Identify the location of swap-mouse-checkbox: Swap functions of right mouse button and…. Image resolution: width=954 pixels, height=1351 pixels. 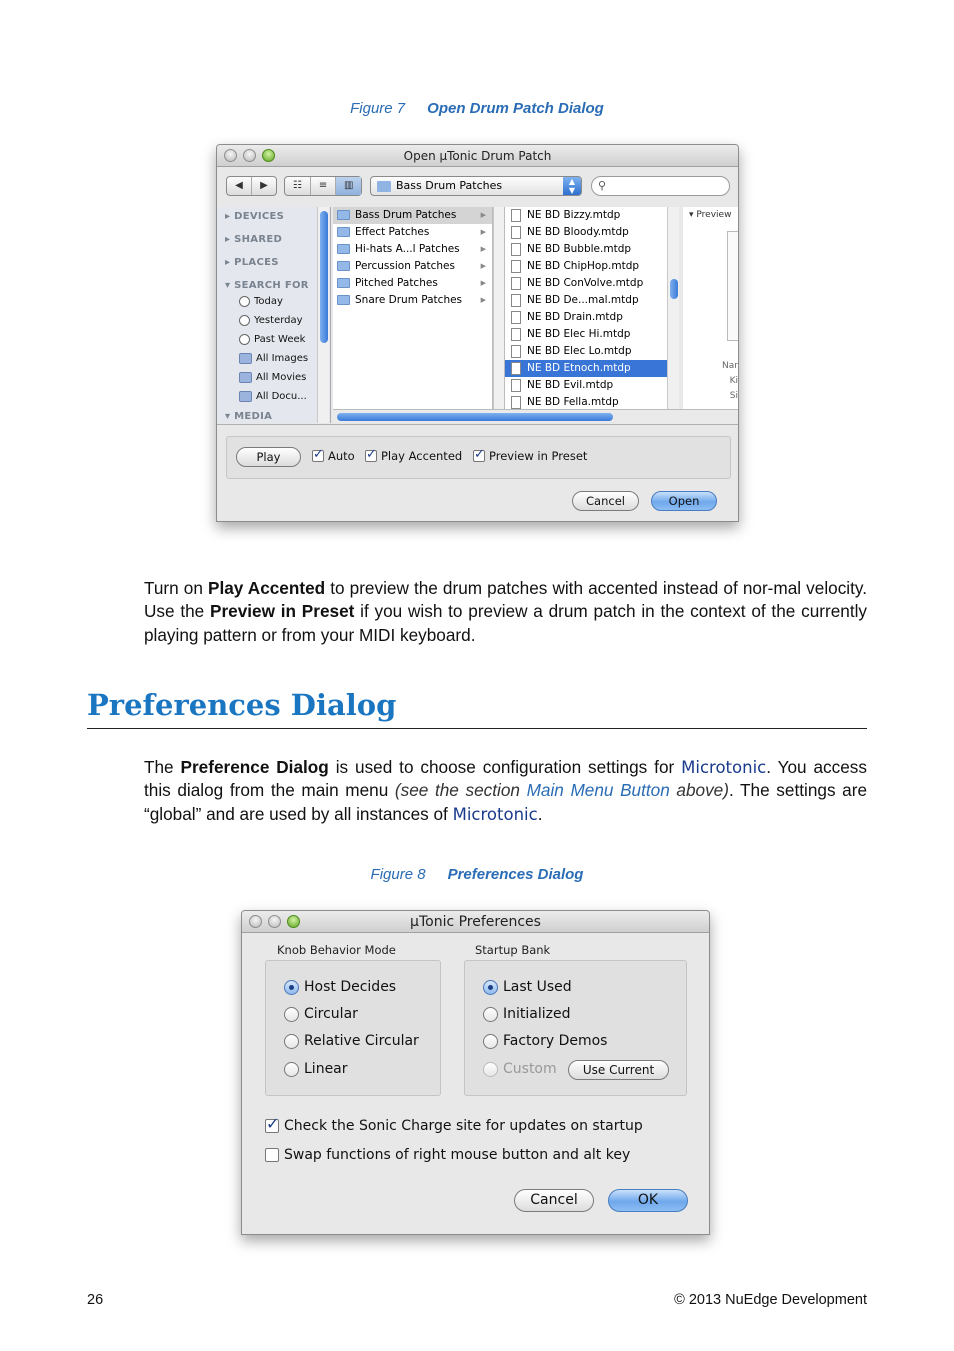
(447, 1155).